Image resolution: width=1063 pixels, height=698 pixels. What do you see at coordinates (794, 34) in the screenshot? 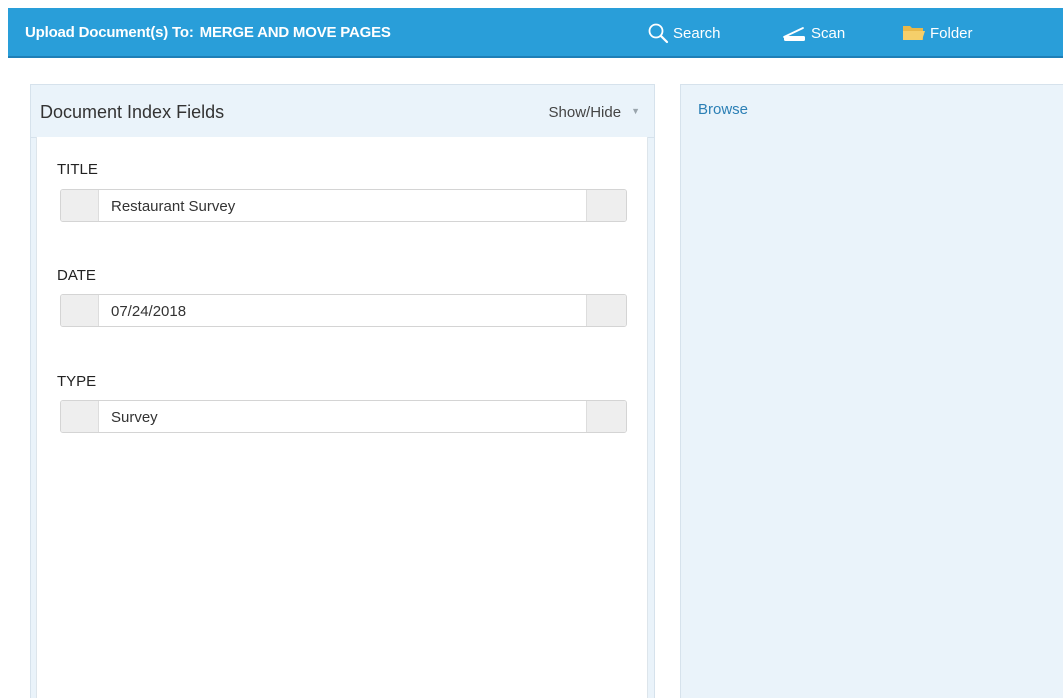
I see `scanner-icon` at bounding box center [794, 34].